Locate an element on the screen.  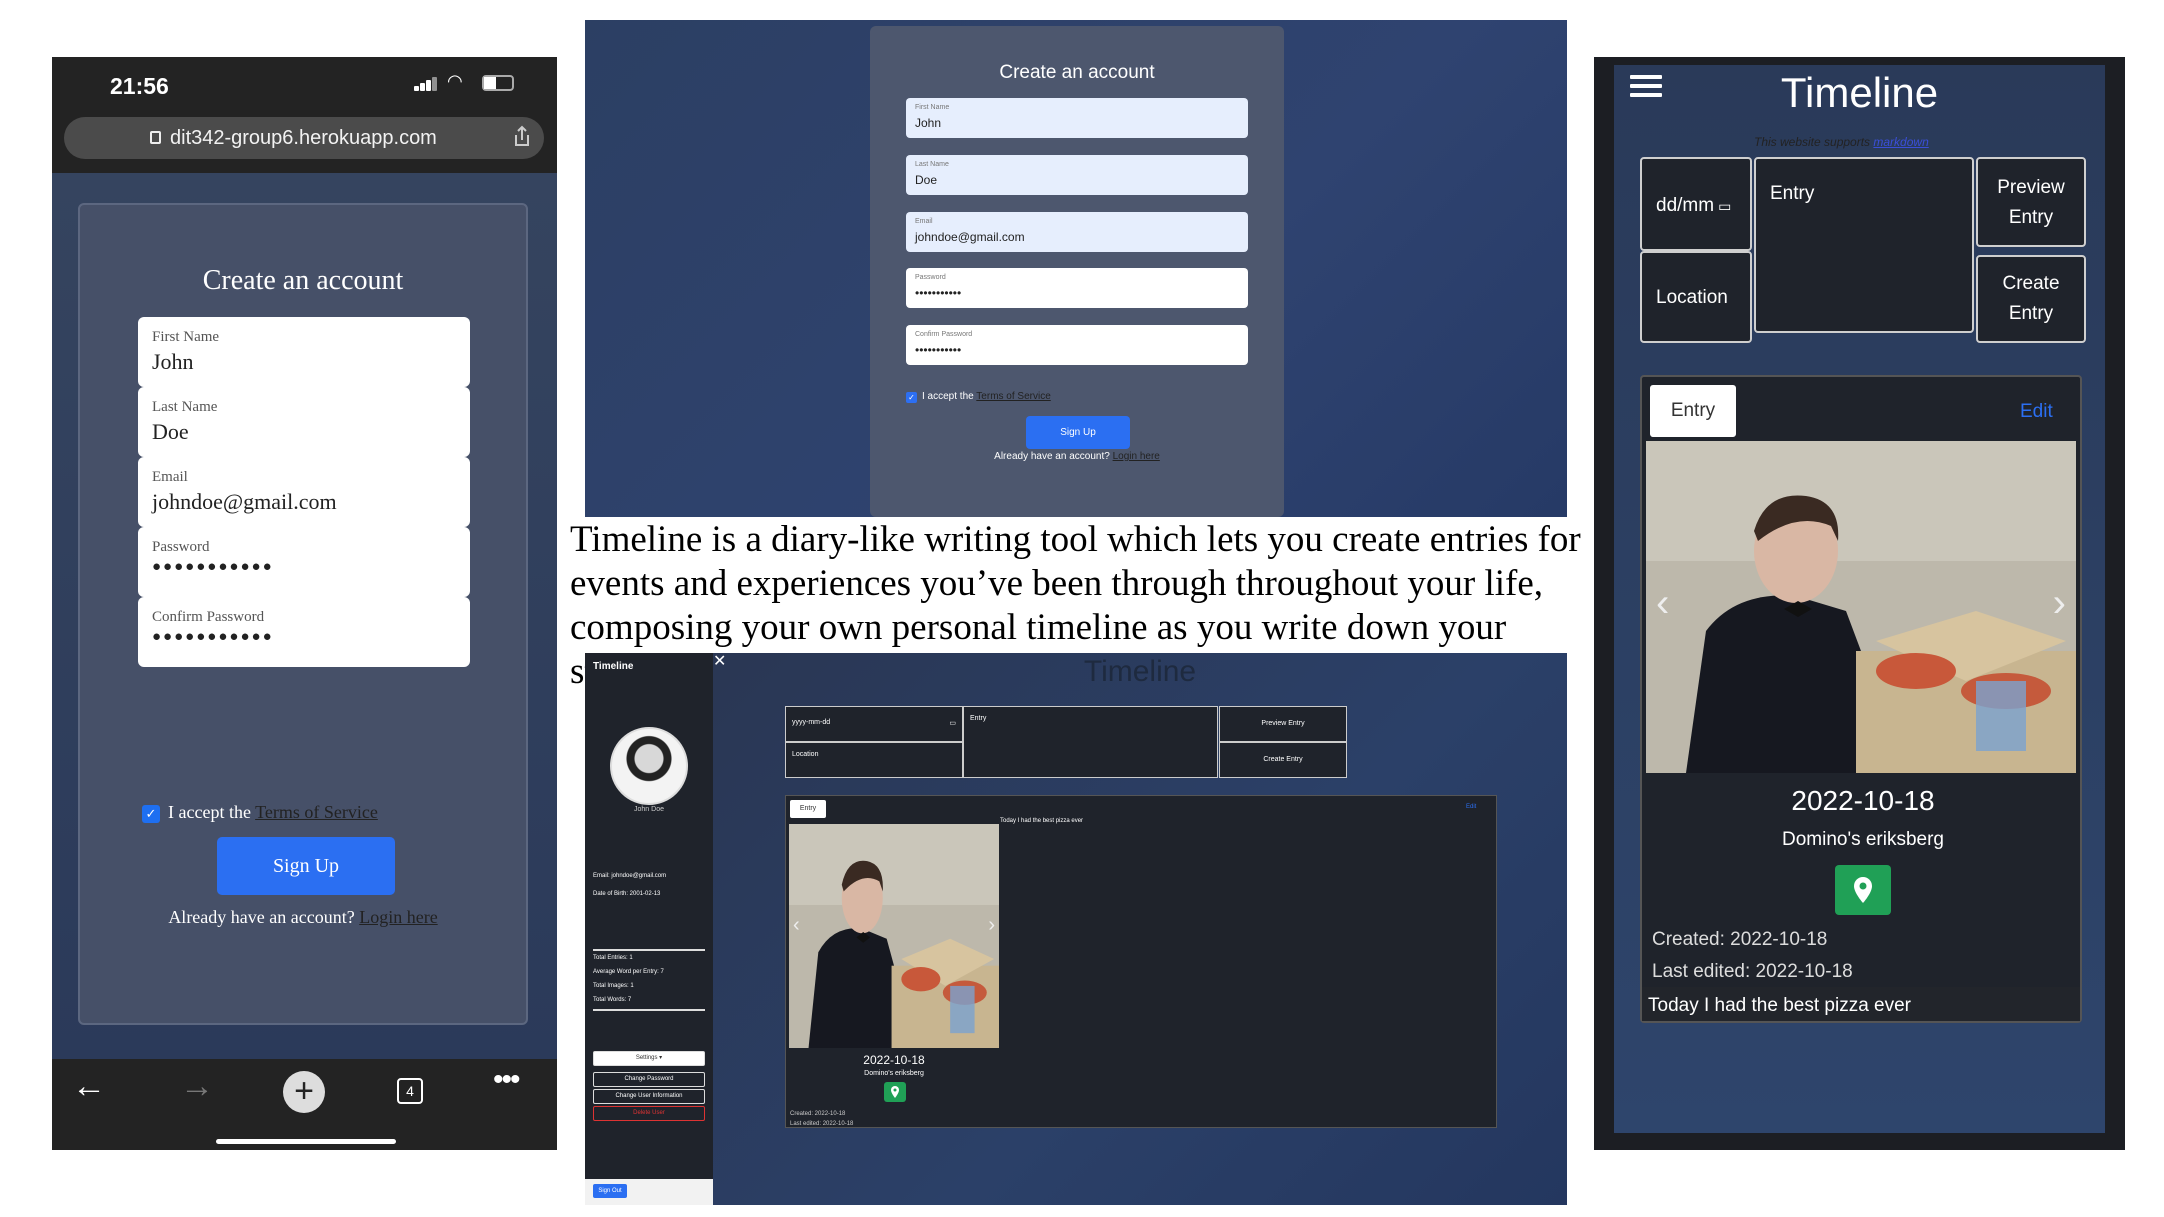
field-label: First Name is located at coordinates (186, 337).